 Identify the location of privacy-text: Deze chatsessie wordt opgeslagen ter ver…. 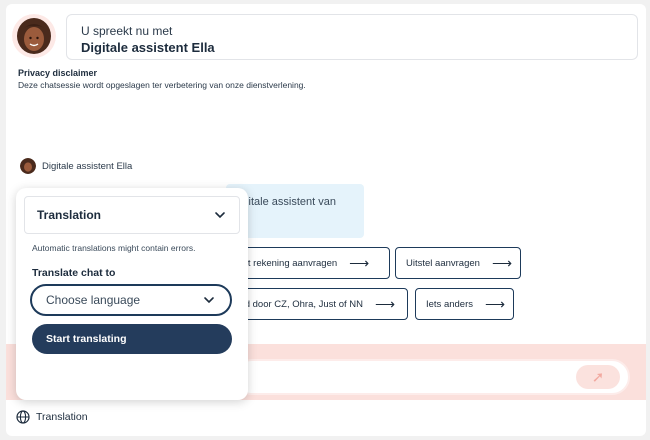
(162, 85).